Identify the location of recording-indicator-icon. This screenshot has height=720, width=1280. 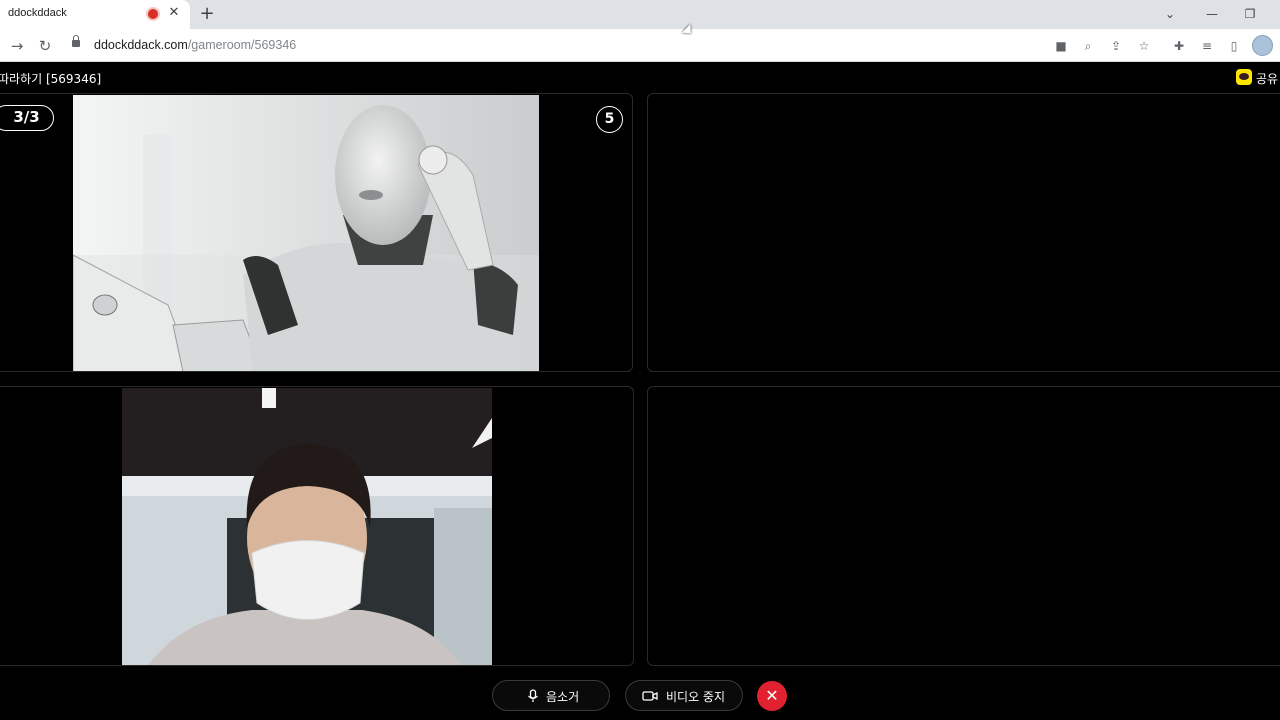
(153, 14).